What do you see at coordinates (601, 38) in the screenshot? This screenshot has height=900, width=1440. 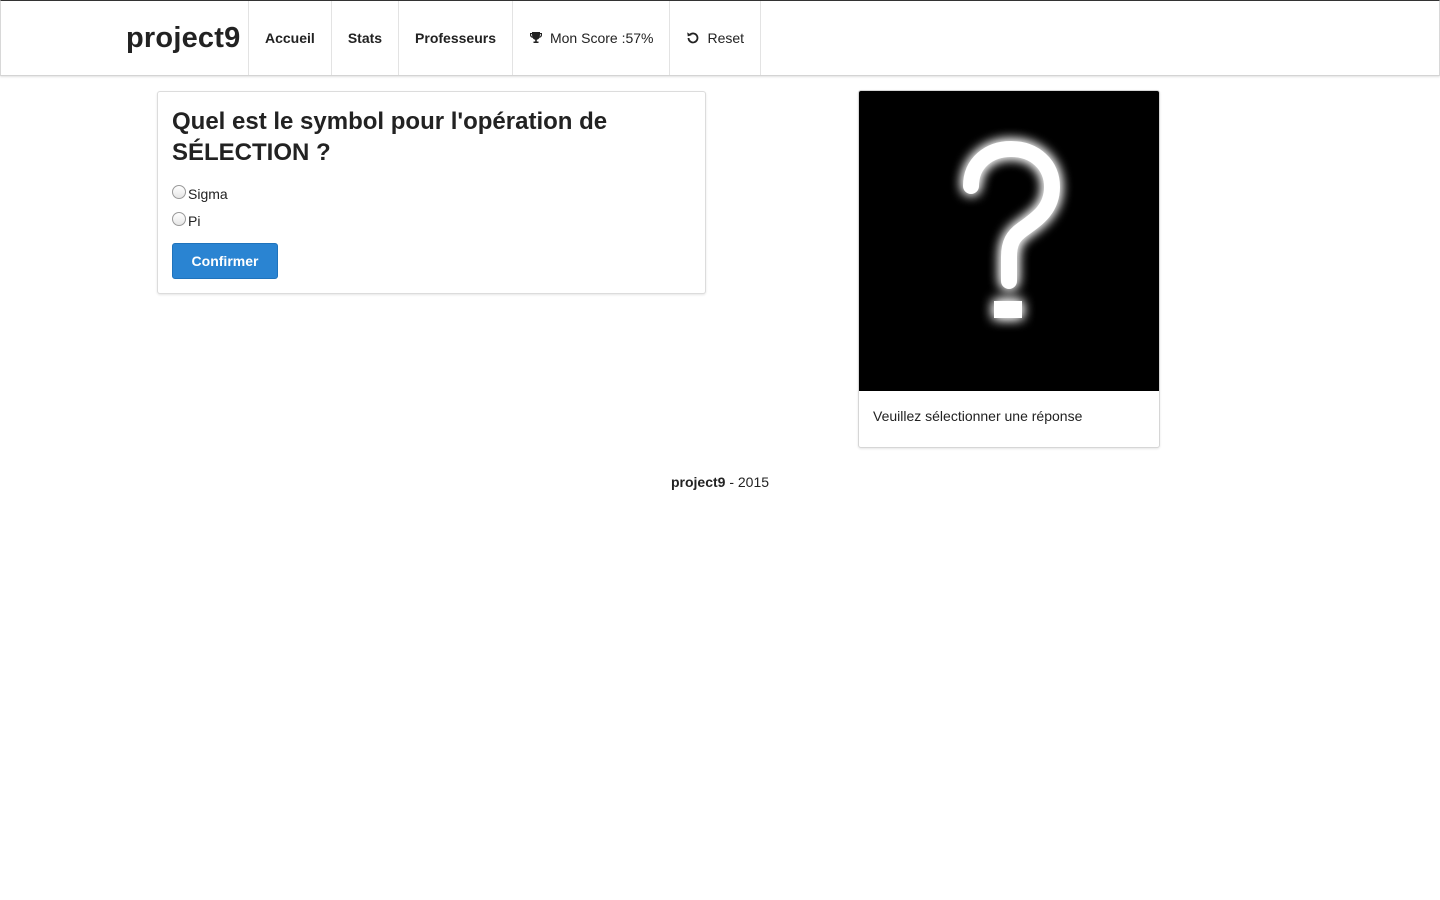 I see `score-label: Mon Score :57%` at bounding box center [601, 38].